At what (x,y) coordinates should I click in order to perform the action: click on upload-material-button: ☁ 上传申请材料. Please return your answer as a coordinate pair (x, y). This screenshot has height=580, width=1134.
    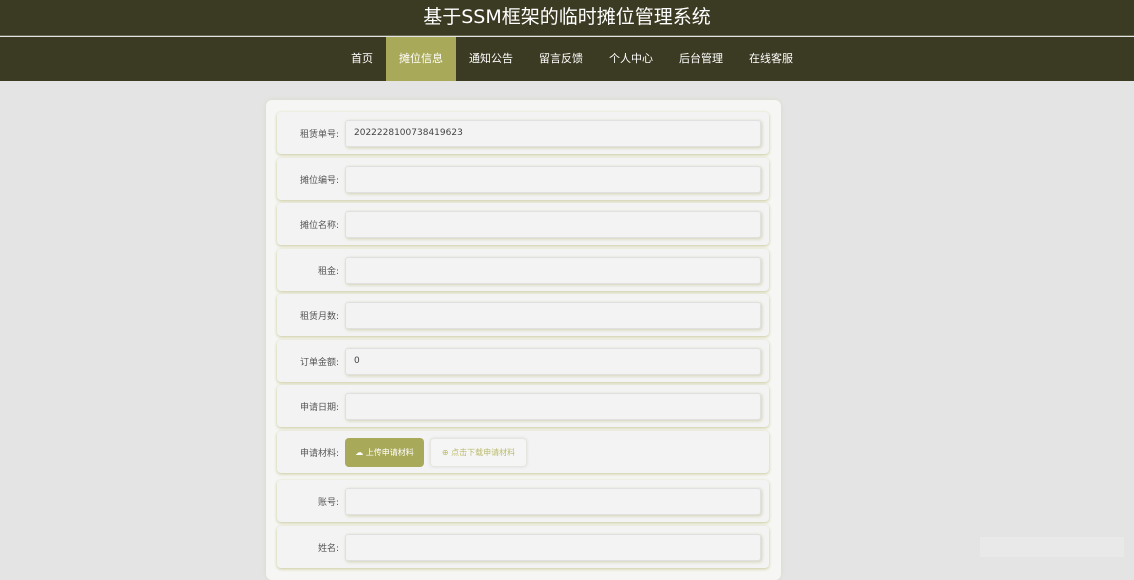
    Looking at the image, I should click on (384, 452).